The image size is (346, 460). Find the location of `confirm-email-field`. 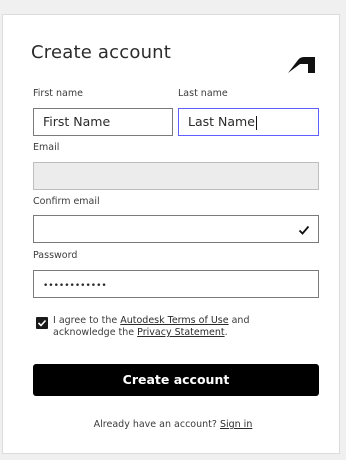

confirm-email-field is located at coordinates (176, 229).